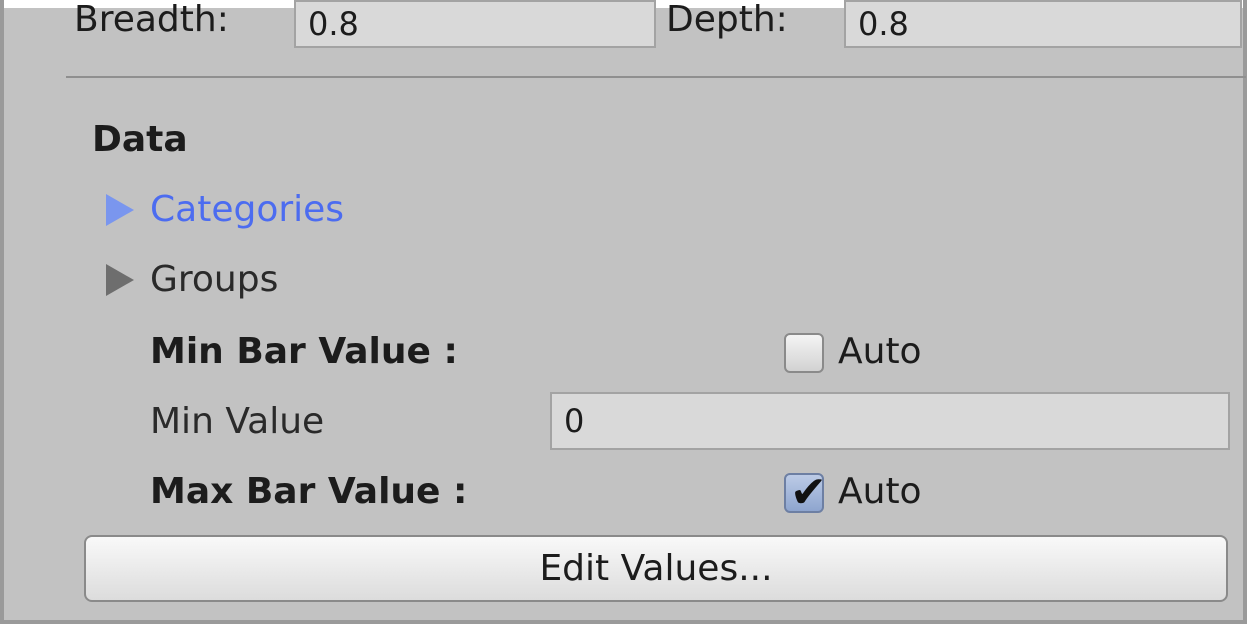  What do you see at coordinates (151, 20) in the screenshot?
I see `breadth-label: Breadth:` at bounding box center [151, 20].